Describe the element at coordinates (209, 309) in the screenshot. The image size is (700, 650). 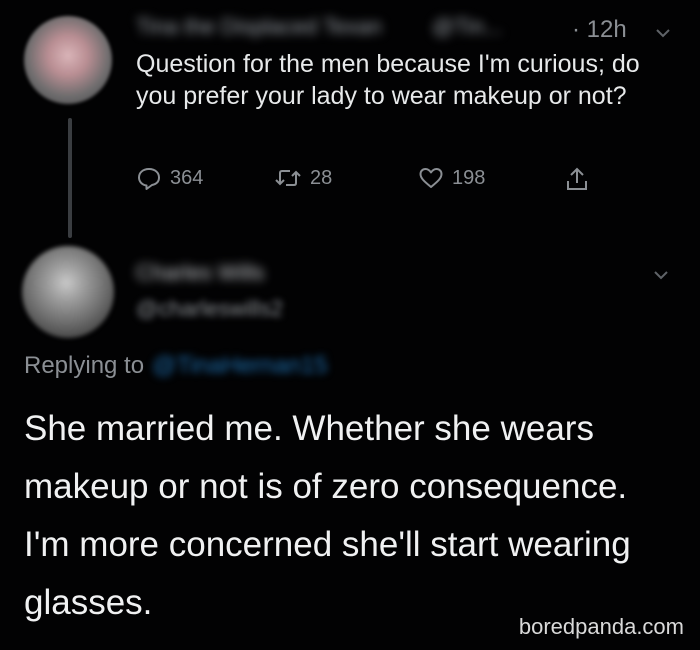
I see `reply-author-handle: @charleswills2` at that location.